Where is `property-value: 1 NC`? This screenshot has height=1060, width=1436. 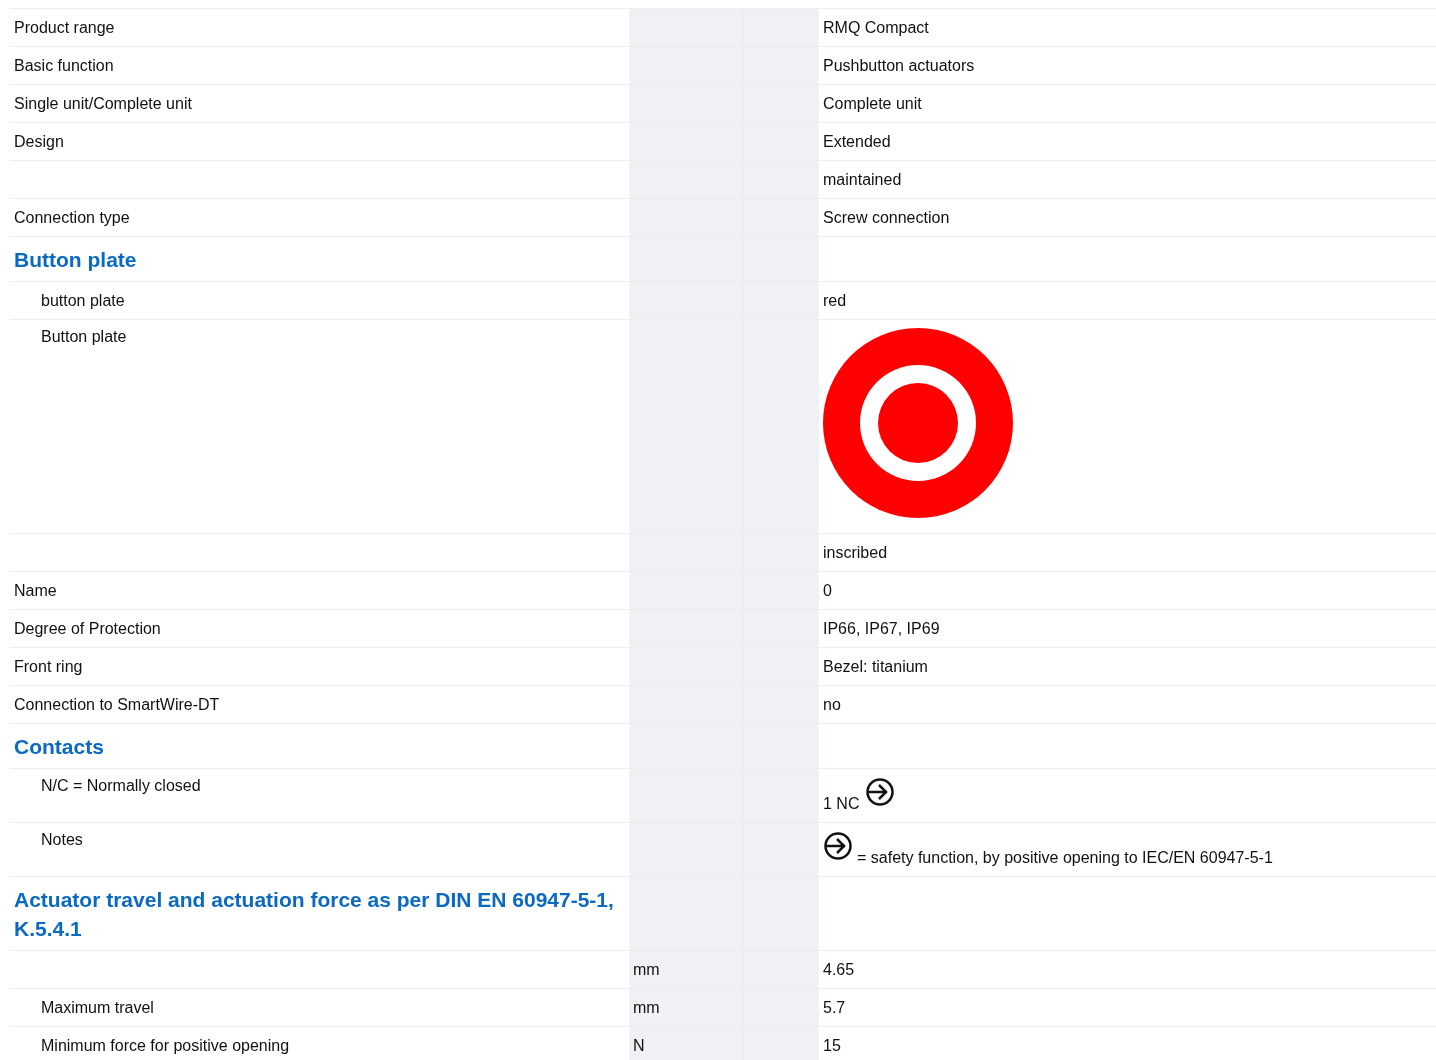 property-value: 1 NC is located at coordinates (841, 804).